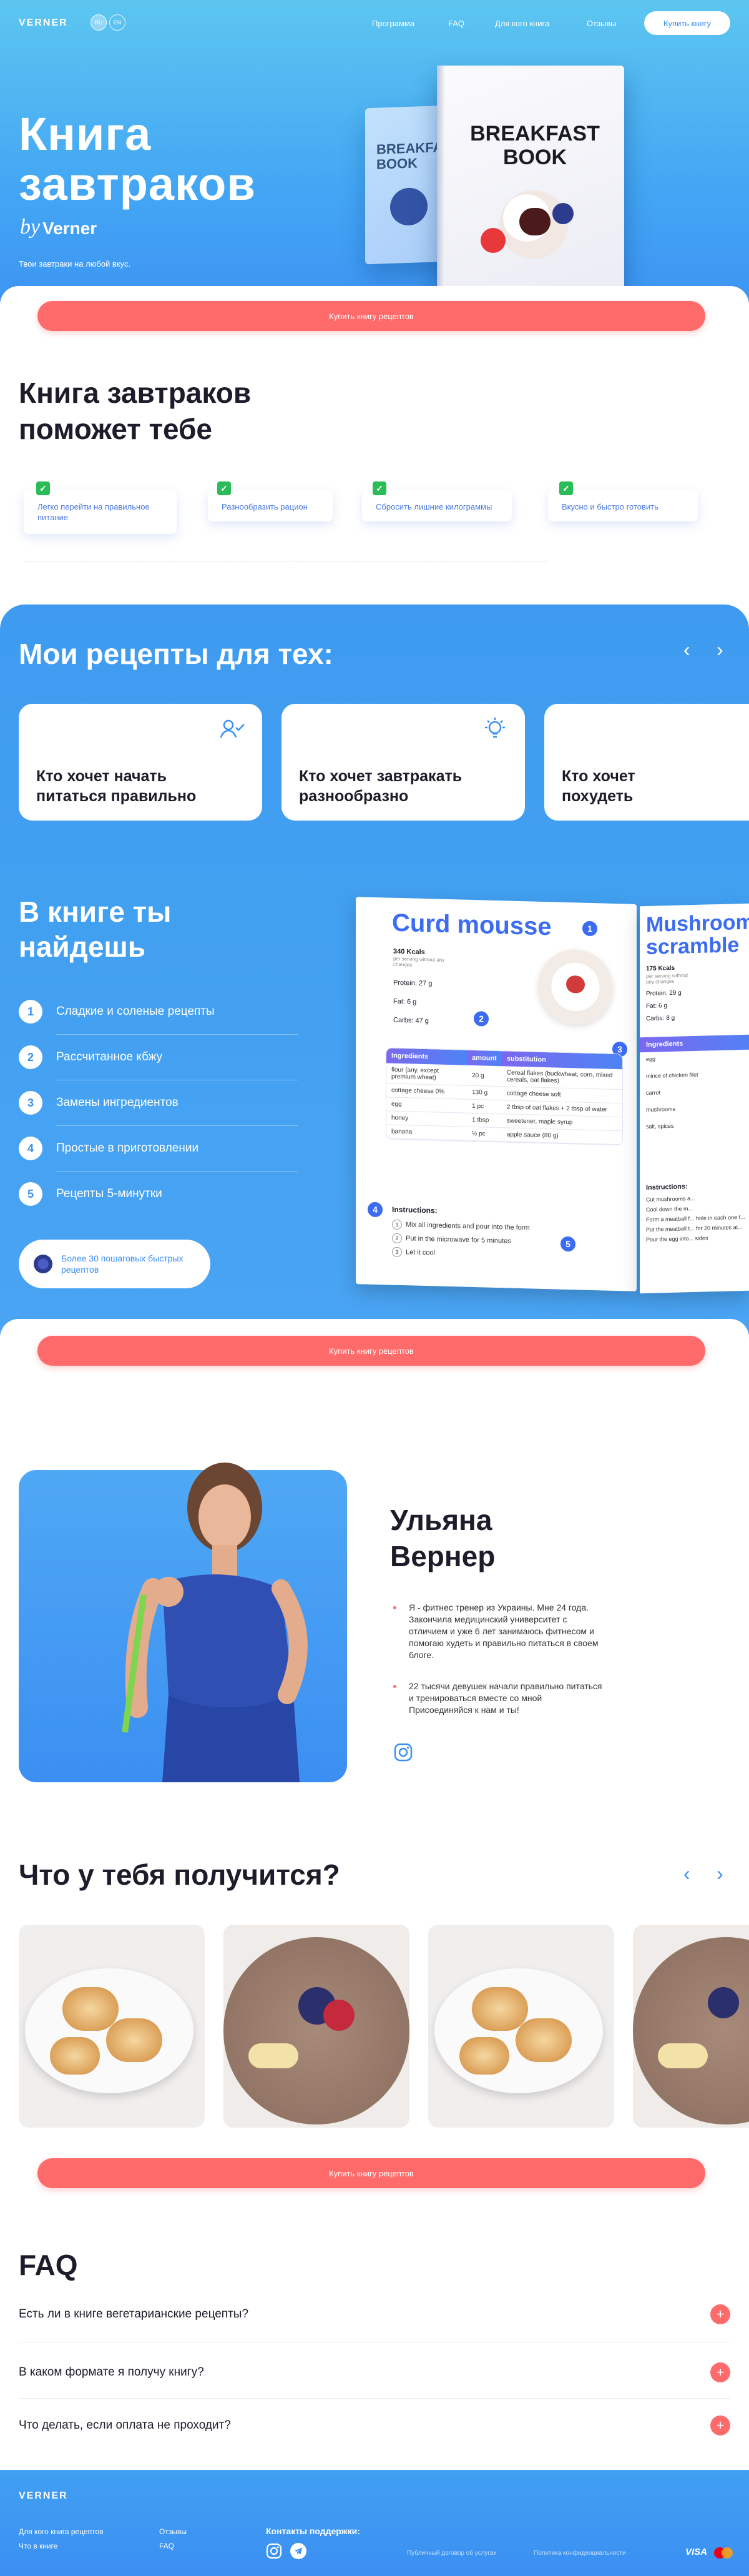  Describe the element at coordinates (413, 984) in the screenshot. I see `recipe-protein: Protein: 27 g` at that location.